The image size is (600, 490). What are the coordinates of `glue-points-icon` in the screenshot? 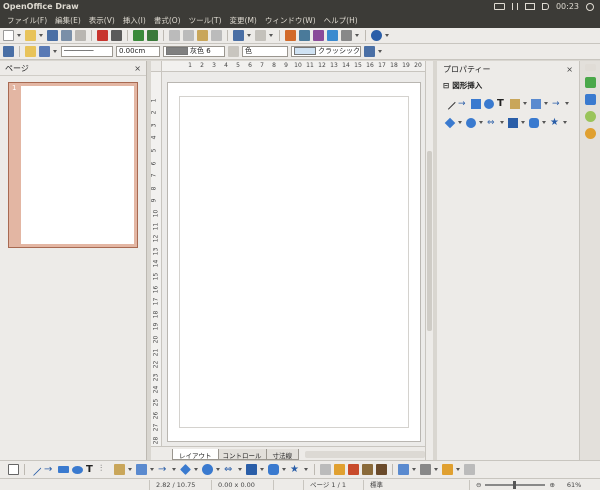 It's located at (339, 469).